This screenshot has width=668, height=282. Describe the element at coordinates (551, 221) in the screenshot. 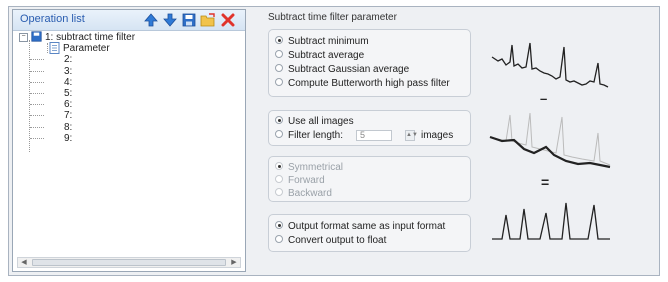

I see `result-signal-illustration` at that location.